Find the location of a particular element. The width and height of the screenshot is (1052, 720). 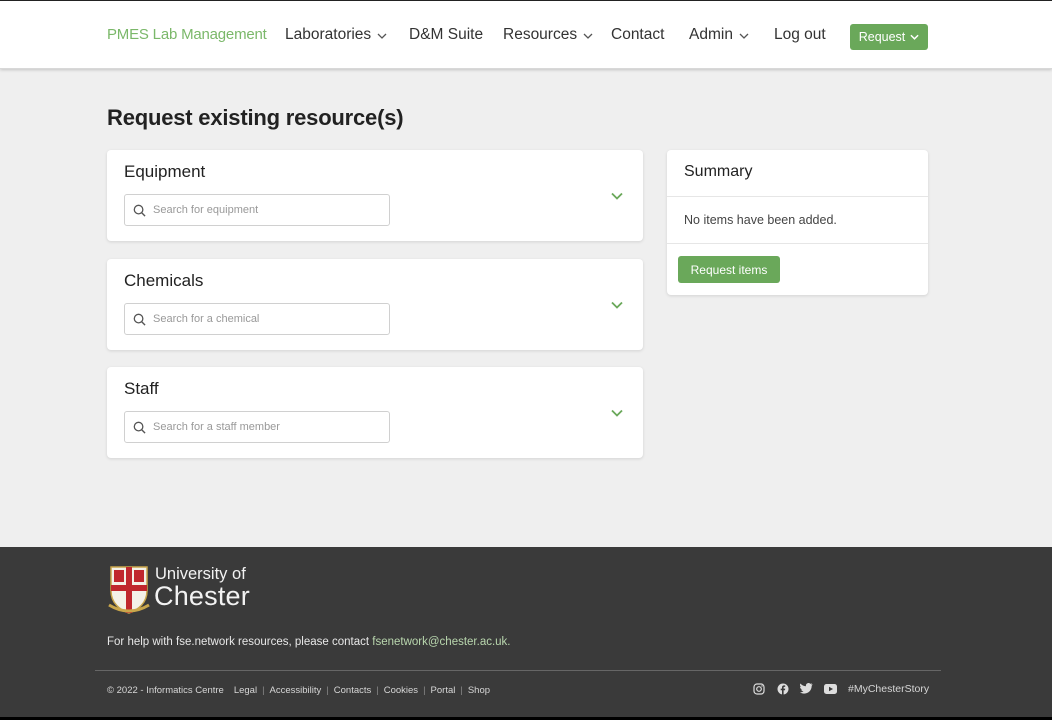

footer-link-accessibility: Accessibility is located at coordinates (296, 690).